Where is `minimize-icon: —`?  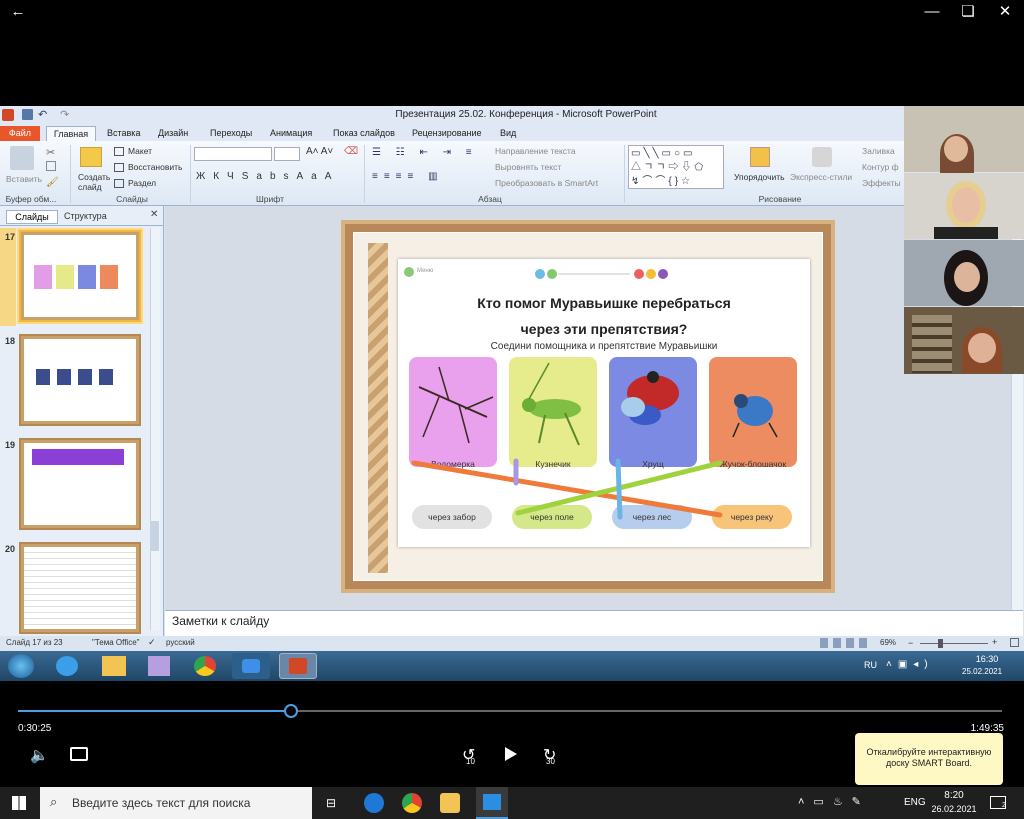
minimize-icon: — is located at coordinates (932, 12).